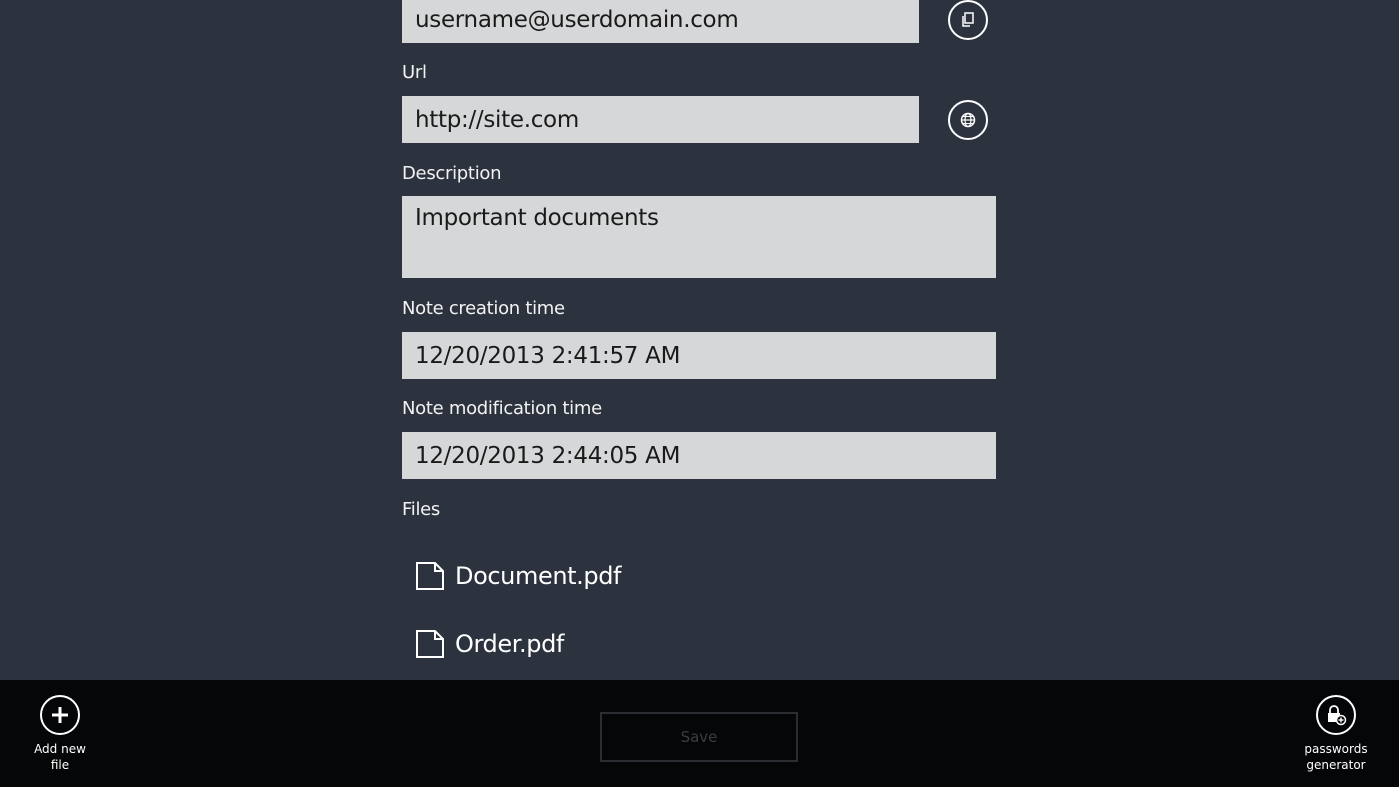  I want to click on file-item-document: Document.pdf, so click(518, 576).